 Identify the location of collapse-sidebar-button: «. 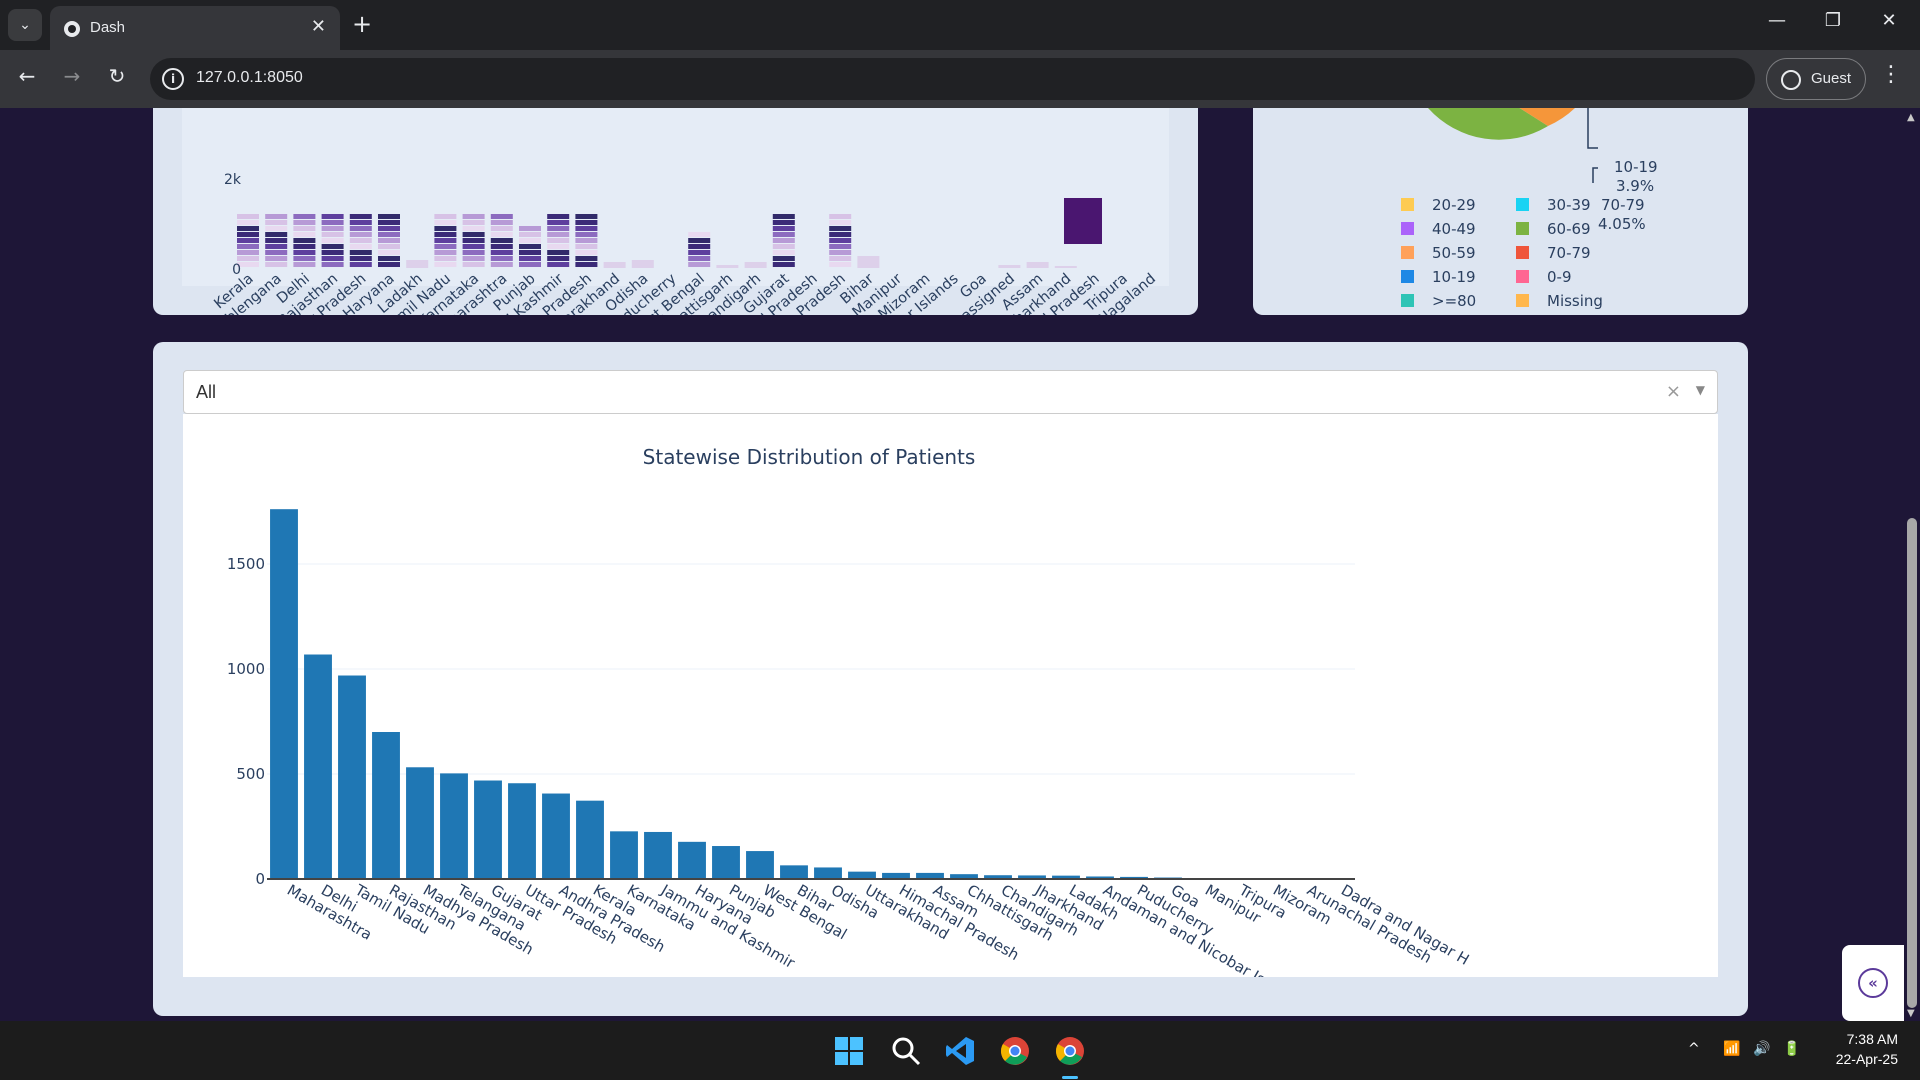
(1873, 983).